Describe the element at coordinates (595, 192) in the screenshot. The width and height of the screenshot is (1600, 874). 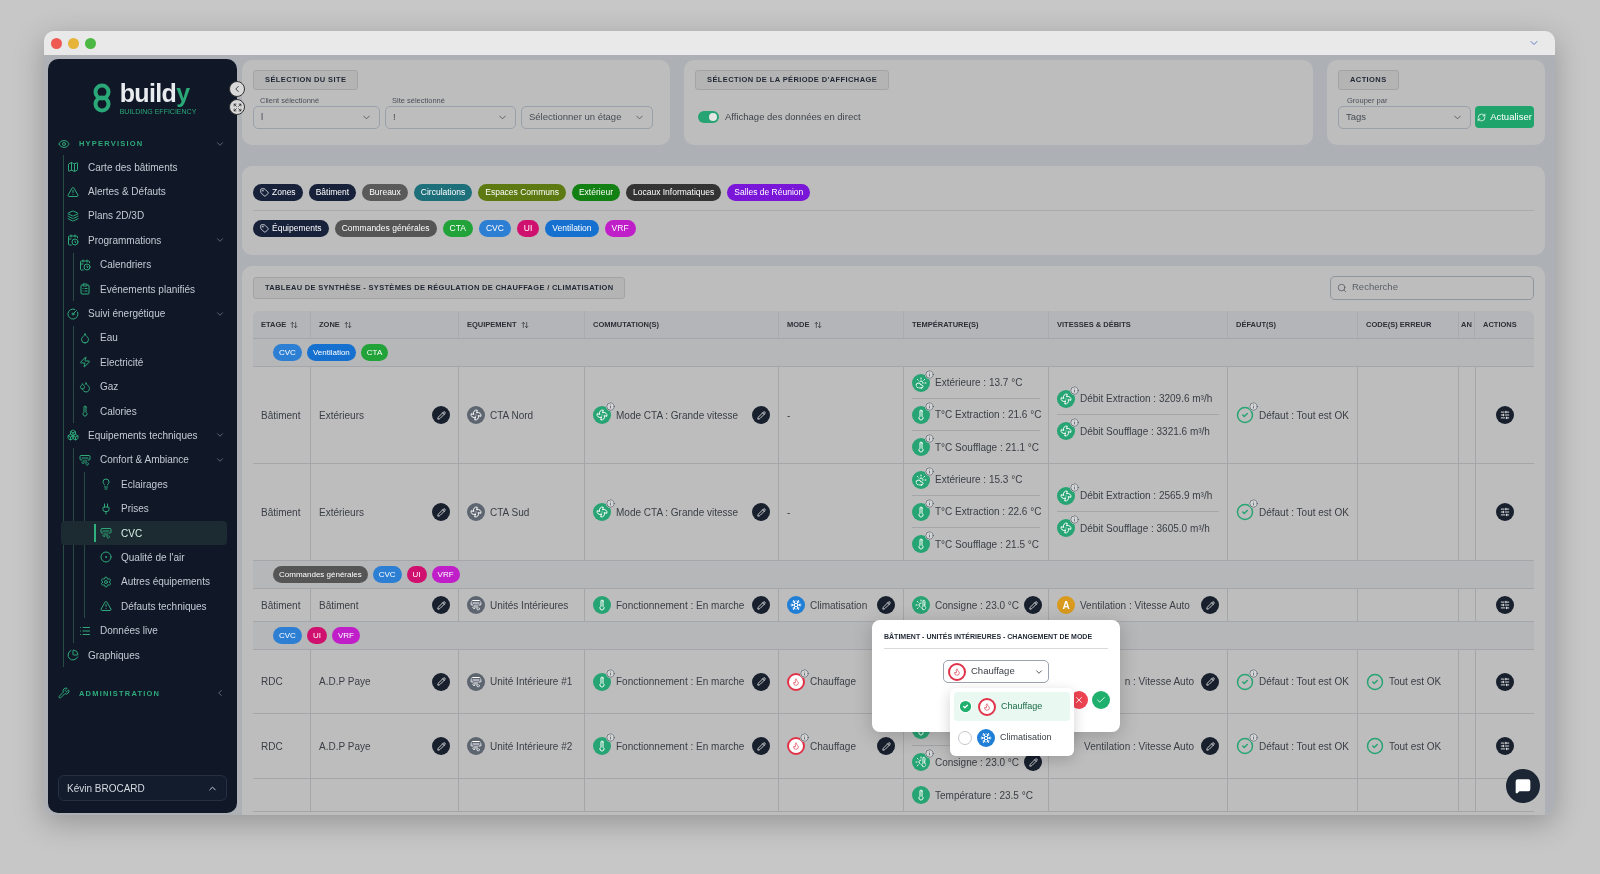
I see `tag: Extérieur` at that location.